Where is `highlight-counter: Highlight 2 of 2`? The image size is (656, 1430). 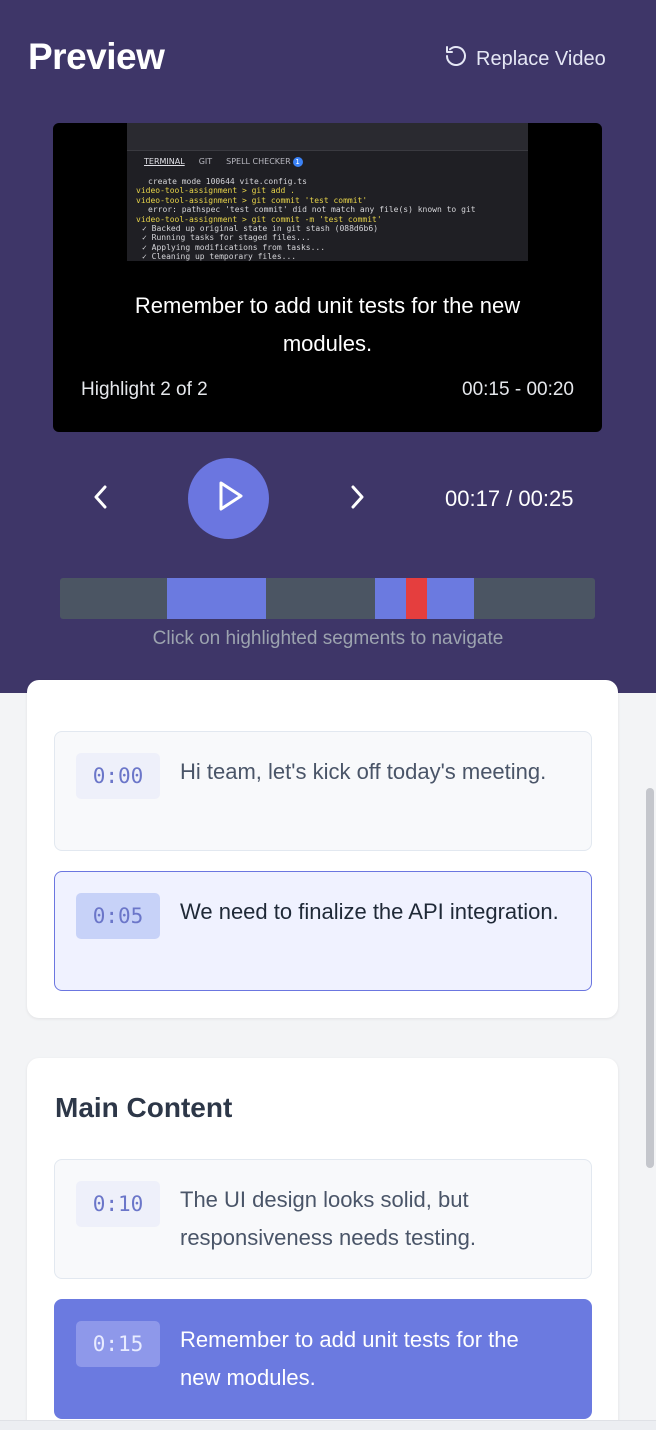 highlight-counter: Highlight 2 of 2 is located at coordinates (144, 389).